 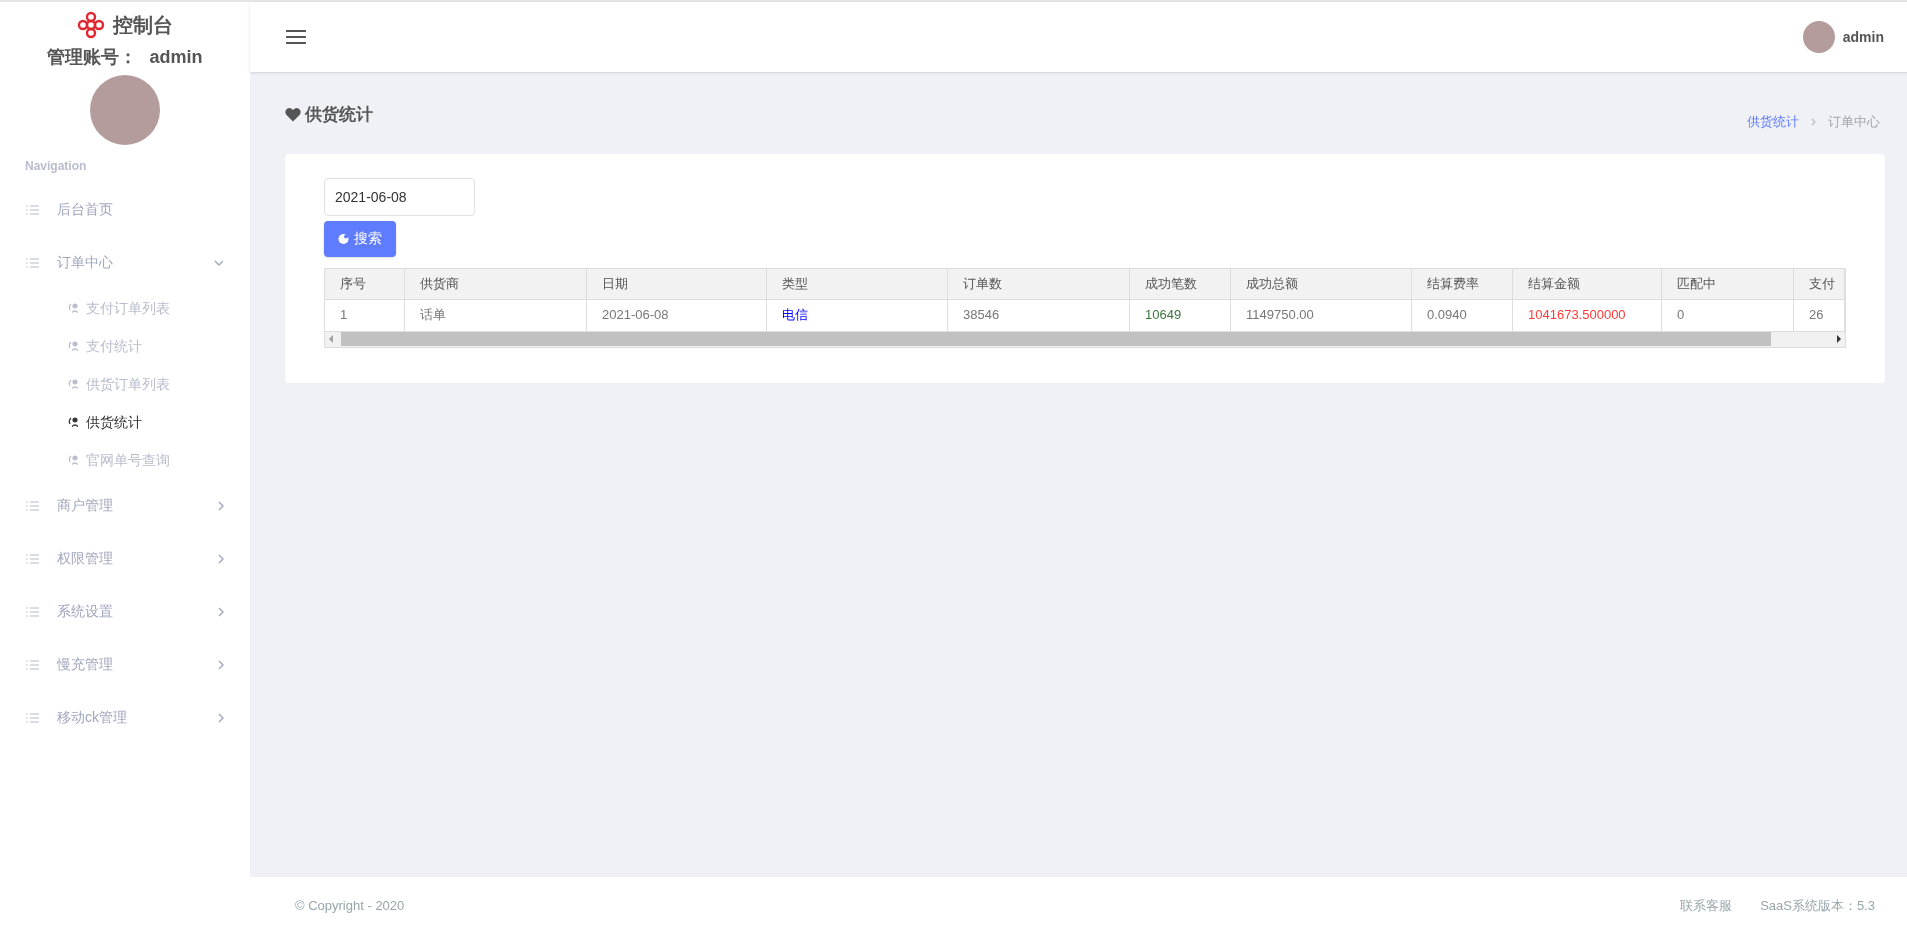 What do you see at coordinates (1706, 905) in the screenshot?
I see `footer-link: 联系客服` at bounding box center [1706, 905].